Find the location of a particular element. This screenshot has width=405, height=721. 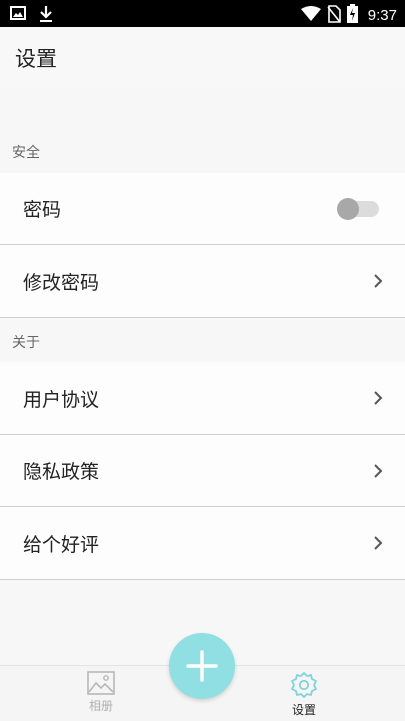

row-privacy-policy: 隐私政策 is located at coordinates (202, 471).